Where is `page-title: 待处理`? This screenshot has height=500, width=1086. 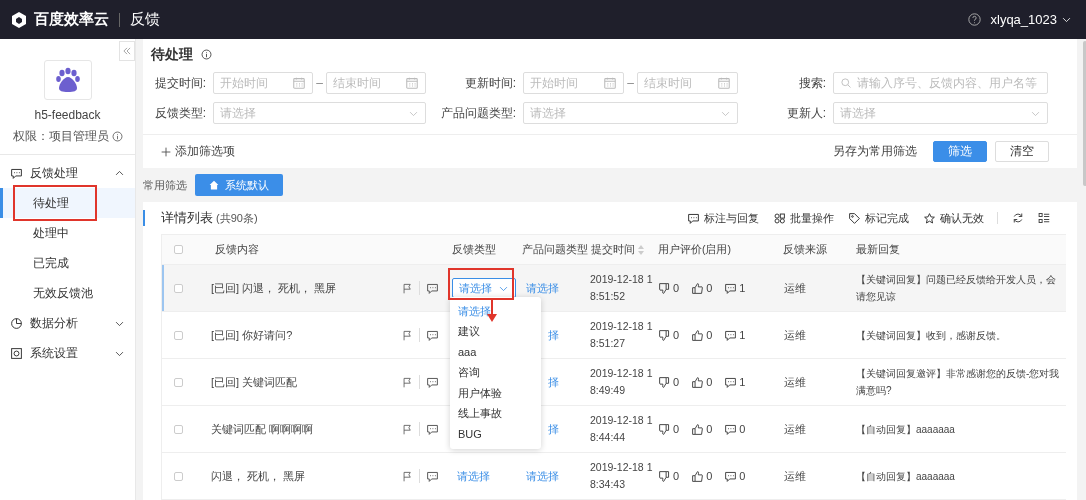 page-title: 待处理 is located at coordinates (172, 54).